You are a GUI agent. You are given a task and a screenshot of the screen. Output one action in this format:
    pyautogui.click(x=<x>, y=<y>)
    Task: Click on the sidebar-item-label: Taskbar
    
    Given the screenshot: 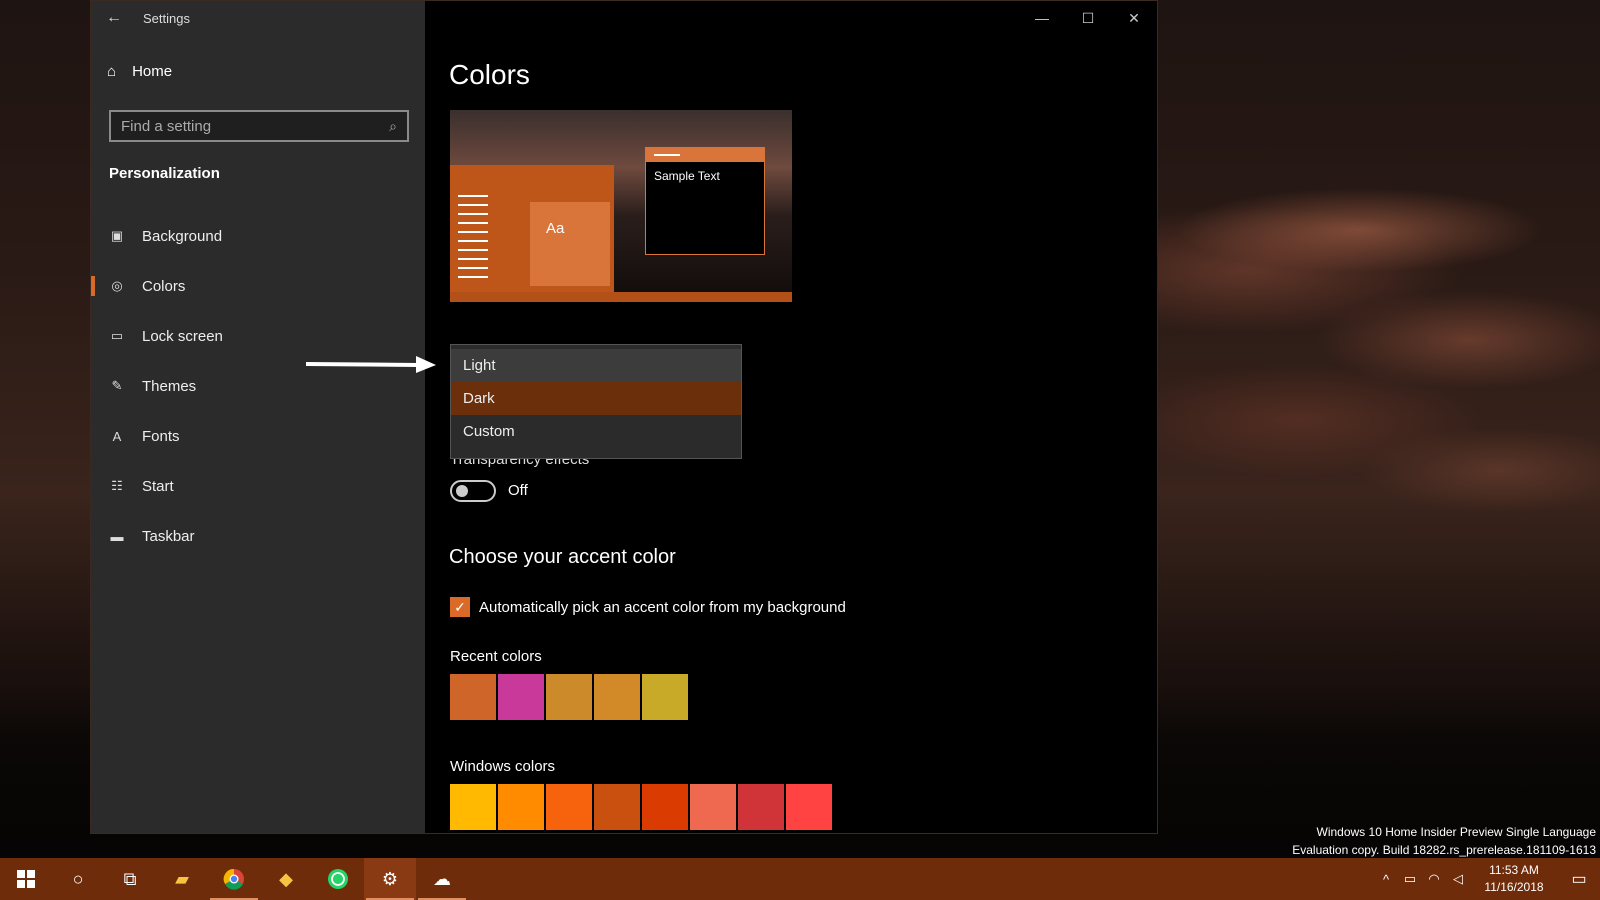 What is the action you would take?
    pyautogui.click(x=168, y=536)
    